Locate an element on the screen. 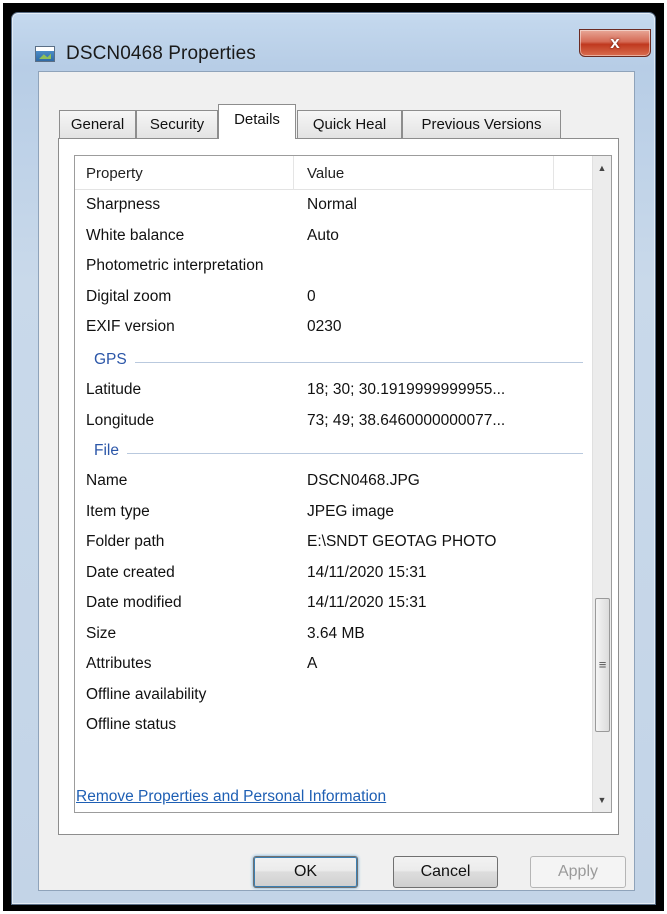  list-header: Property Value is located at coordinates (334, 173).